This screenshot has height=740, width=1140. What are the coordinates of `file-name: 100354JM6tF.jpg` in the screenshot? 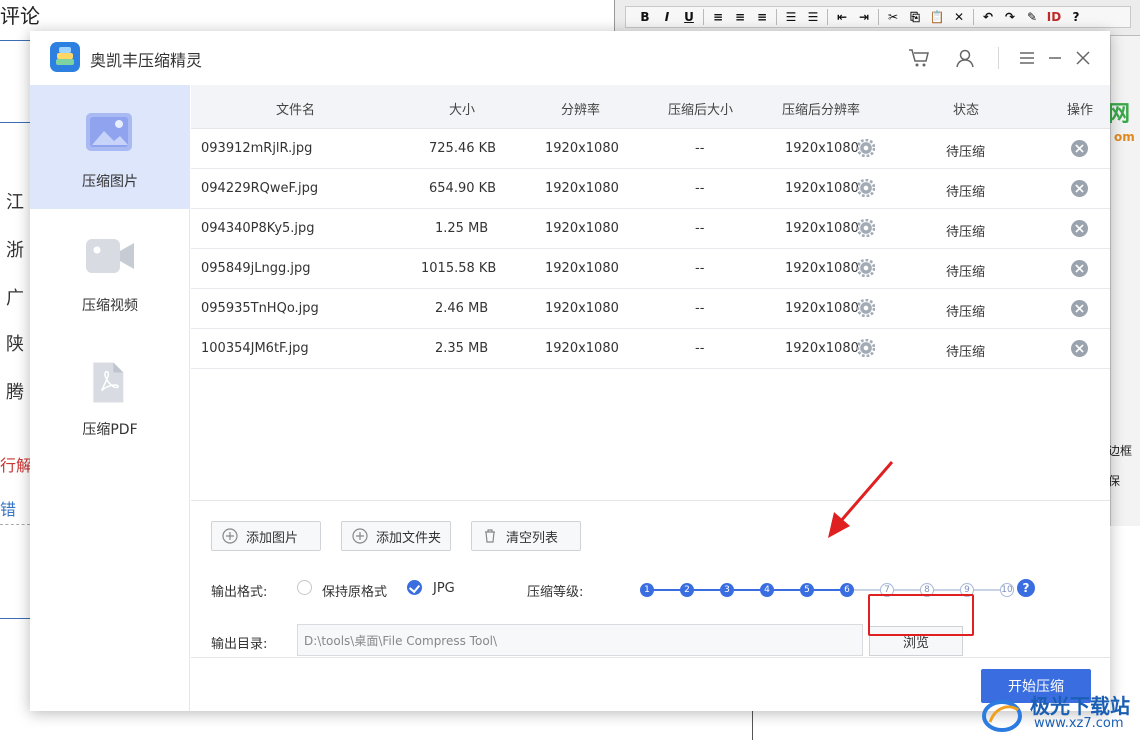 It's located at (255, 348).